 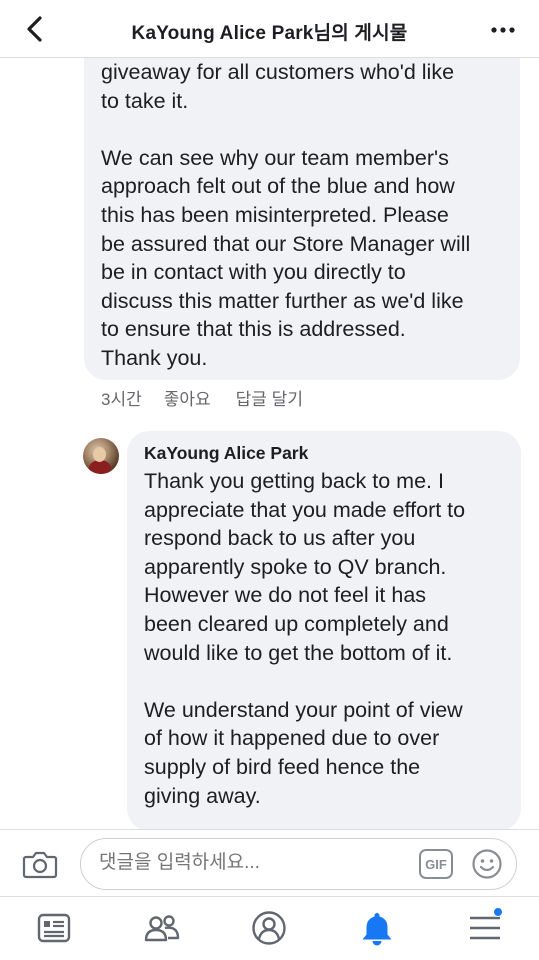 I want to click on more-options-button, so click(x=503, y=30).